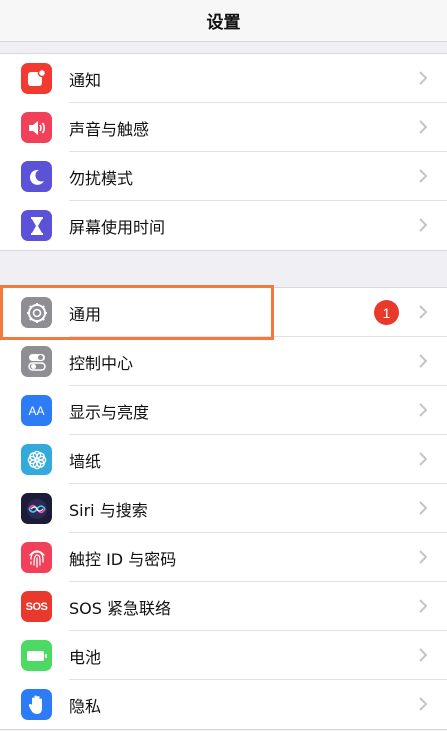  Describe the element at coordinates (223, 78) in the screenshot. I see `settings-item-notifications: 通知` at that location.